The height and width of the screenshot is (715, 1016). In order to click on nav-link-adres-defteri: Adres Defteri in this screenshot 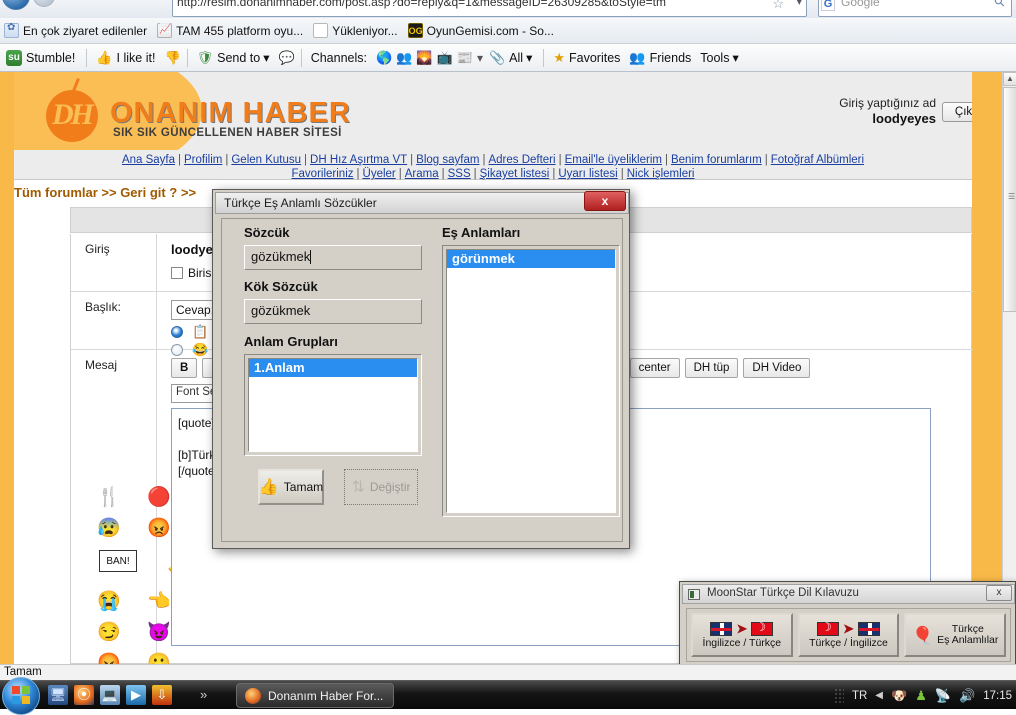, I will do `click(521, 160)`.